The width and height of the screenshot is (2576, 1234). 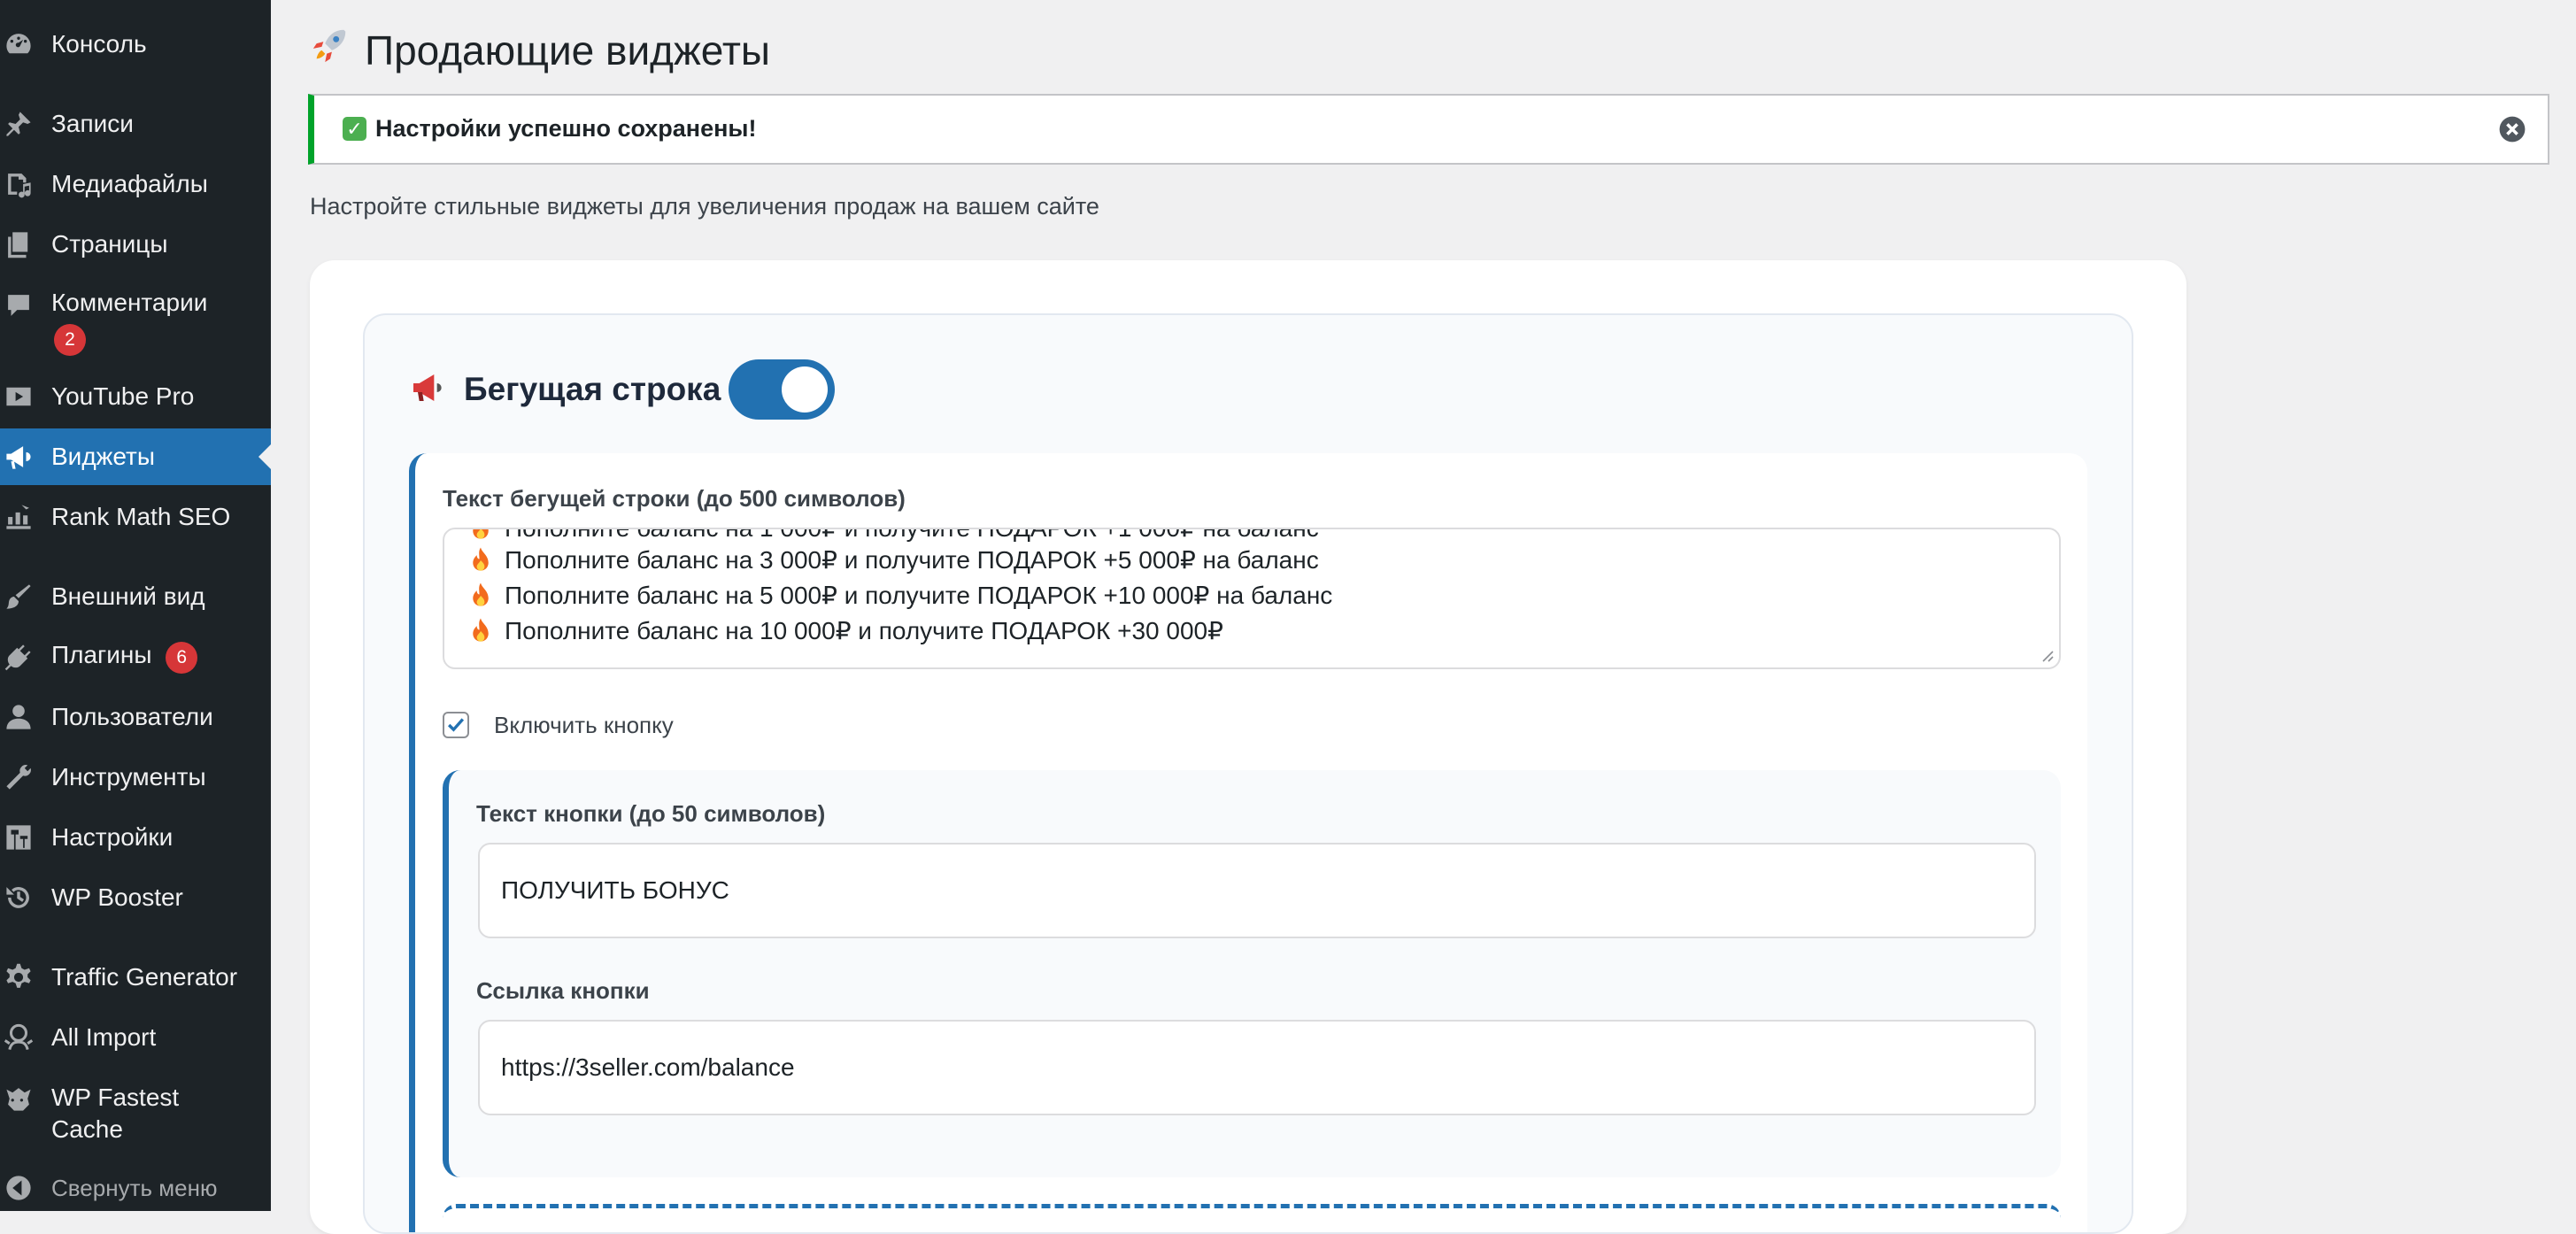 I want to click on video-icon, so click(x=18, y=396).